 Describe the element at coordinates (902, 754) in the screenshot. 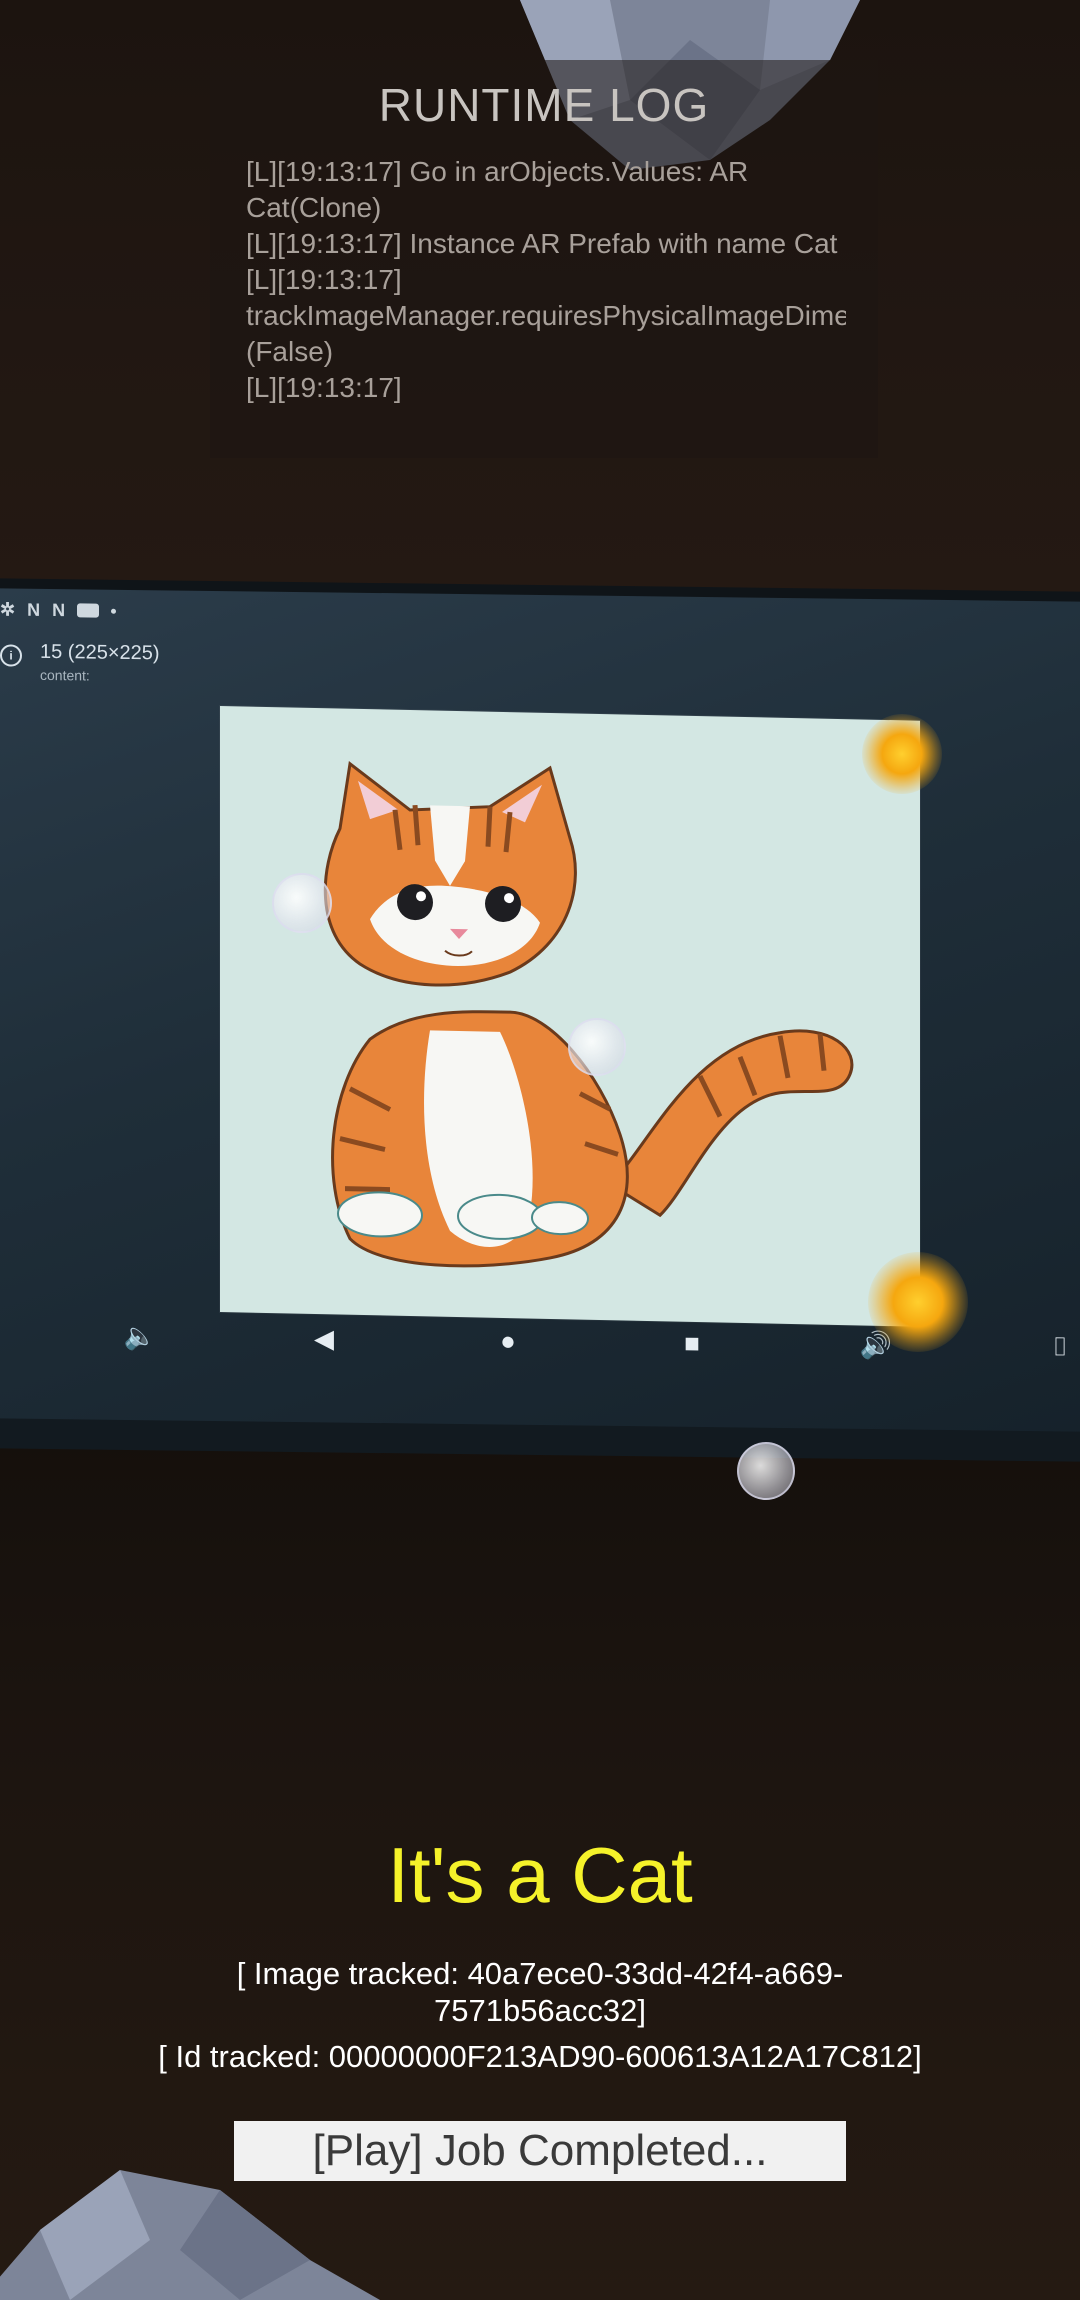

I see `ar-anchor-glow-top-right` at that location.